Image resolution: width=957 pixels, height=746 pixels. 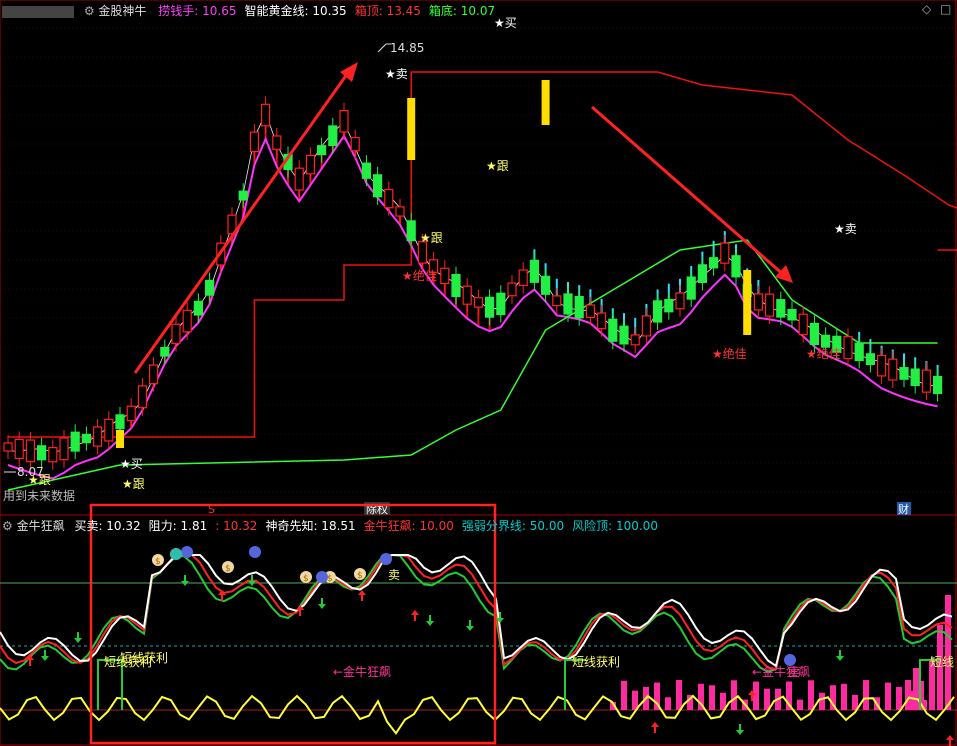 I want to click on sub-settings-icon: ⚙, so click(x=7, y=526).